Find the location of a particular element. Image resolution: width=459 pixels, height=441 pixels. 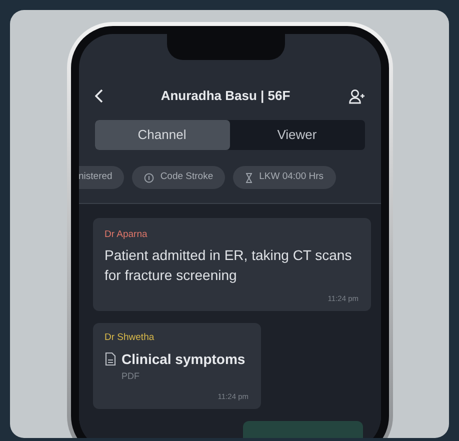

hourglass-icon is located at coordinates (249, 177).